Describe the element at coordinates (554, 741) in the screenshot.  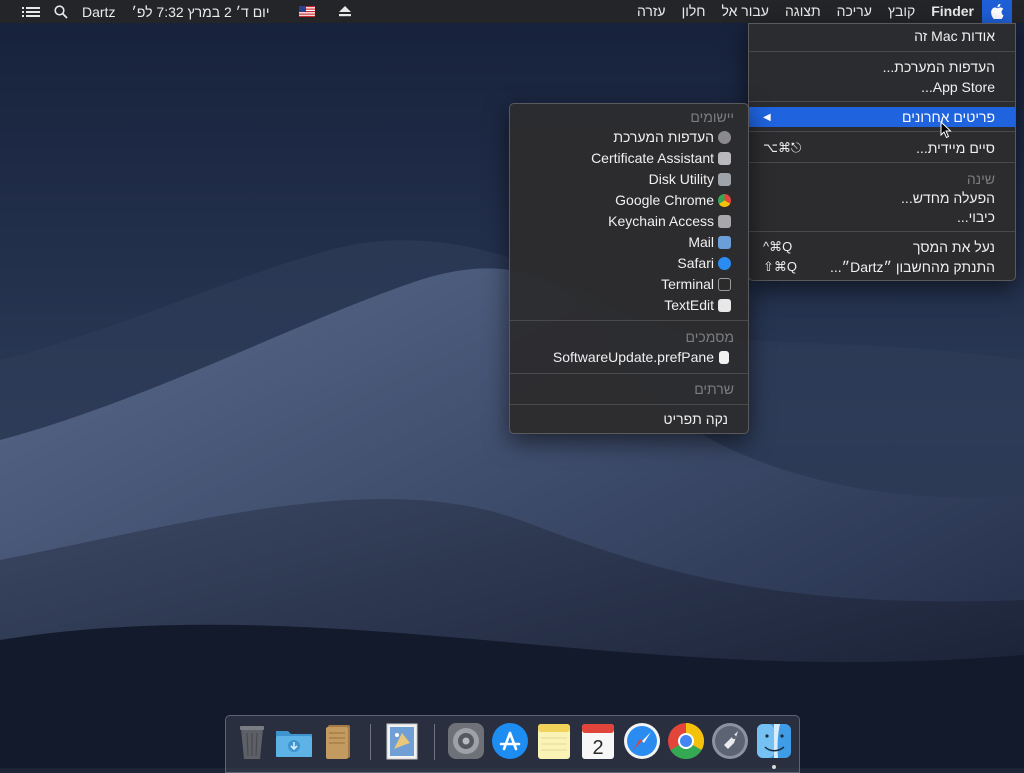
I see `notes-icon` at that location.